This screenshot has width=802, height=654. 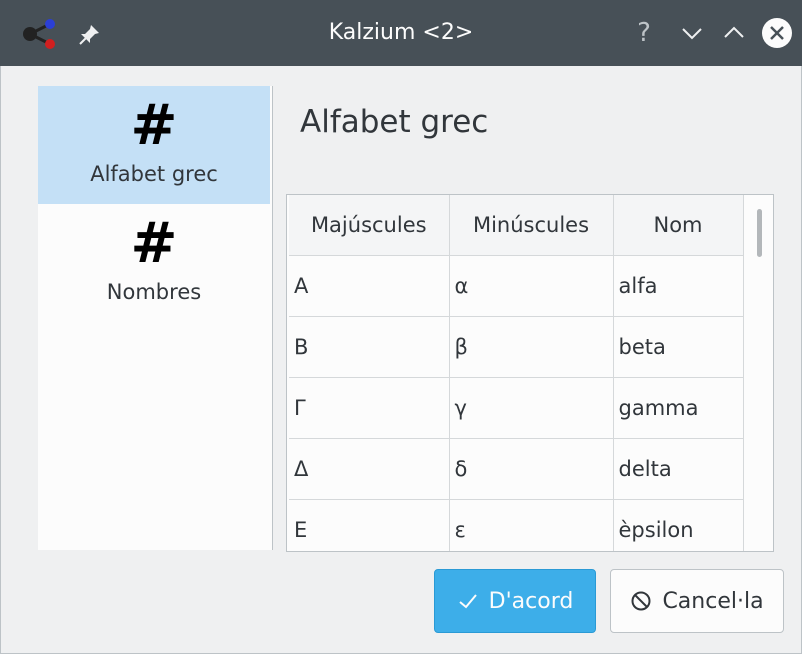 I want to click on table-row: Δ δ delta, so click(x=516, y=469).